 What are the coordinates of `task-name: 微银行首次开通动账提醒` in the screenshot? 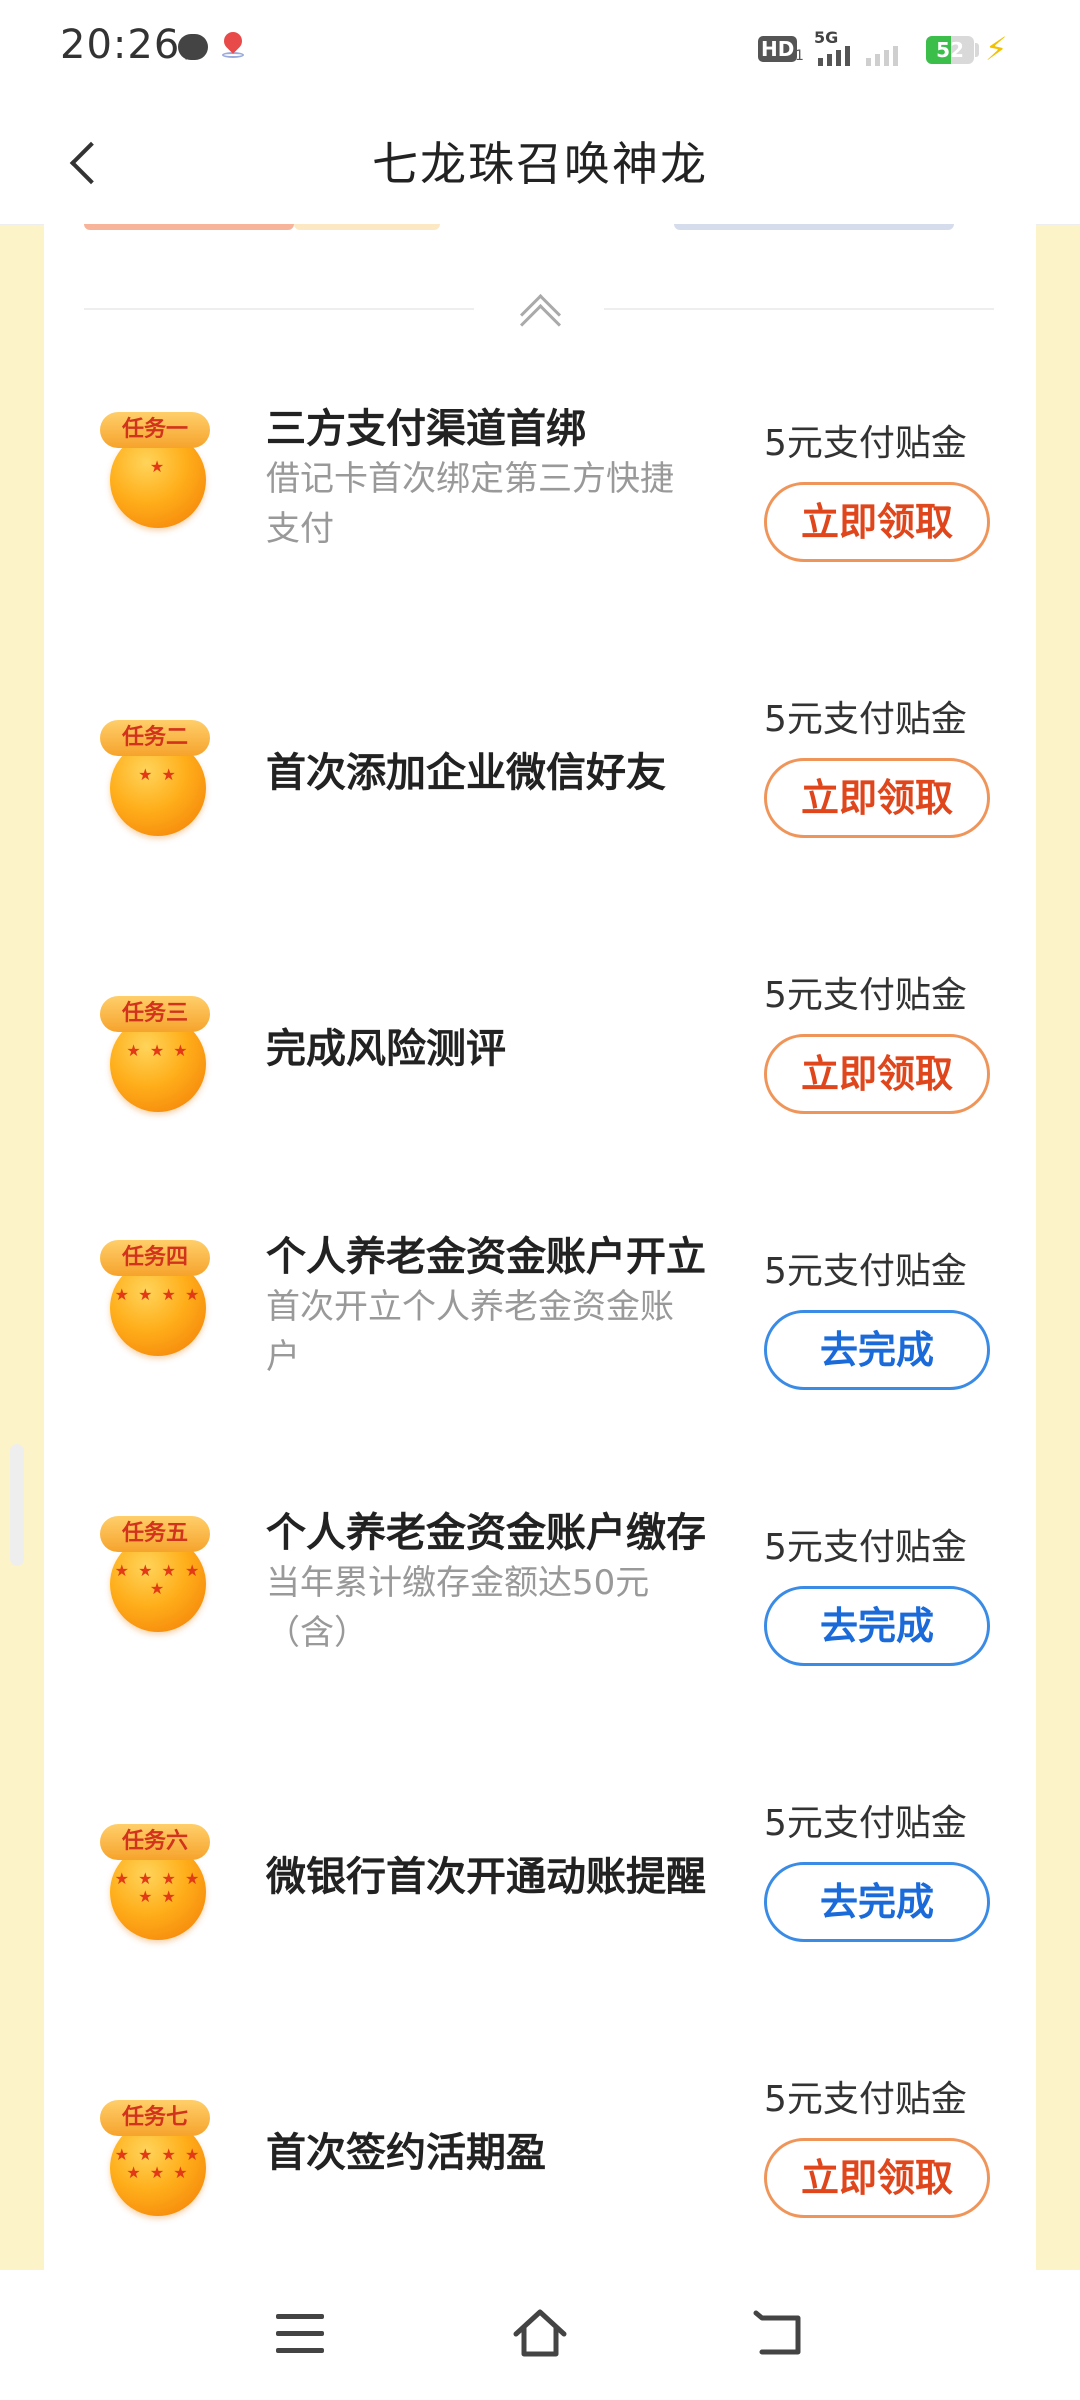 It's located at (486, 1877).